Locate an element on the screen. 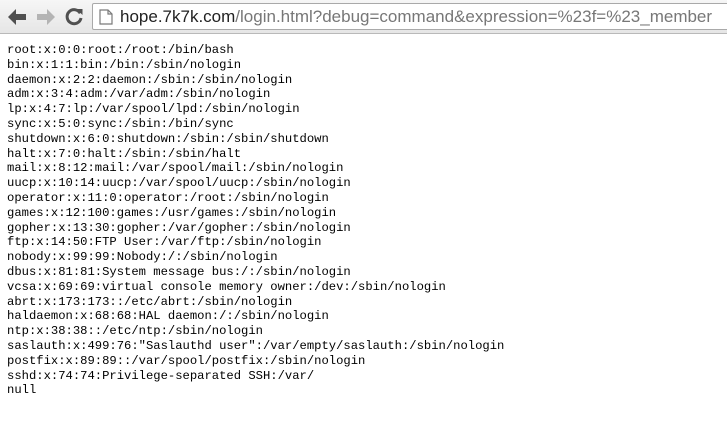  page-icon is located at coordinates (106, 16).